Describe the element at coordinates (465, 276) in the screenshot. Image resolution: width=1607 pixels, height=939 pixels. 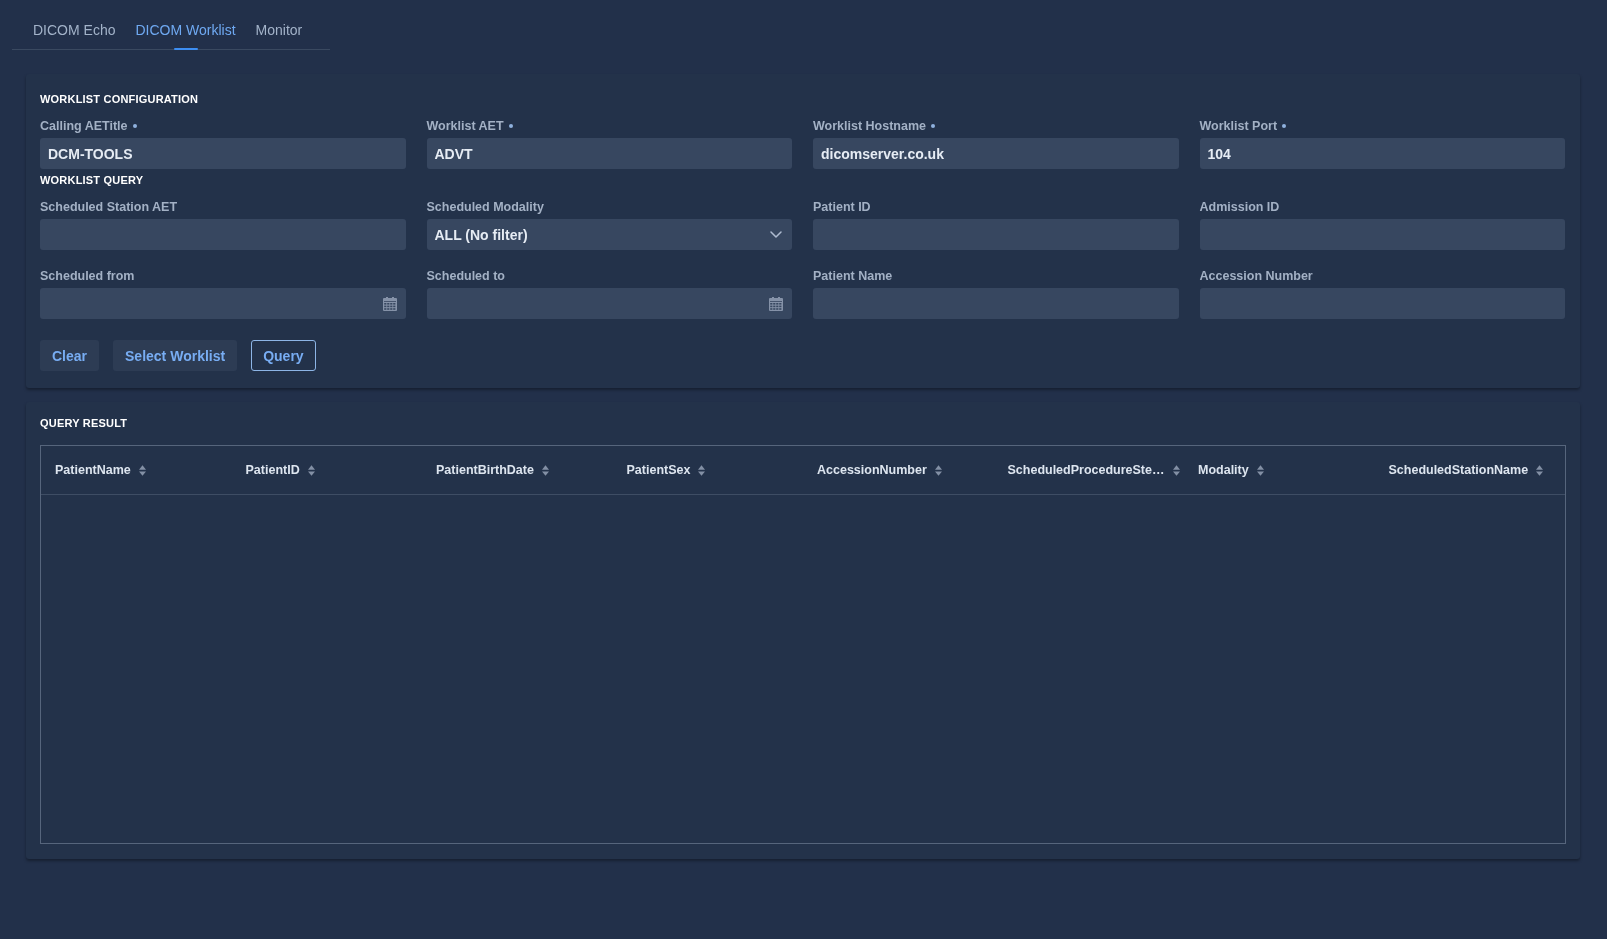
I see `field-label: Scheduled to` at that location.